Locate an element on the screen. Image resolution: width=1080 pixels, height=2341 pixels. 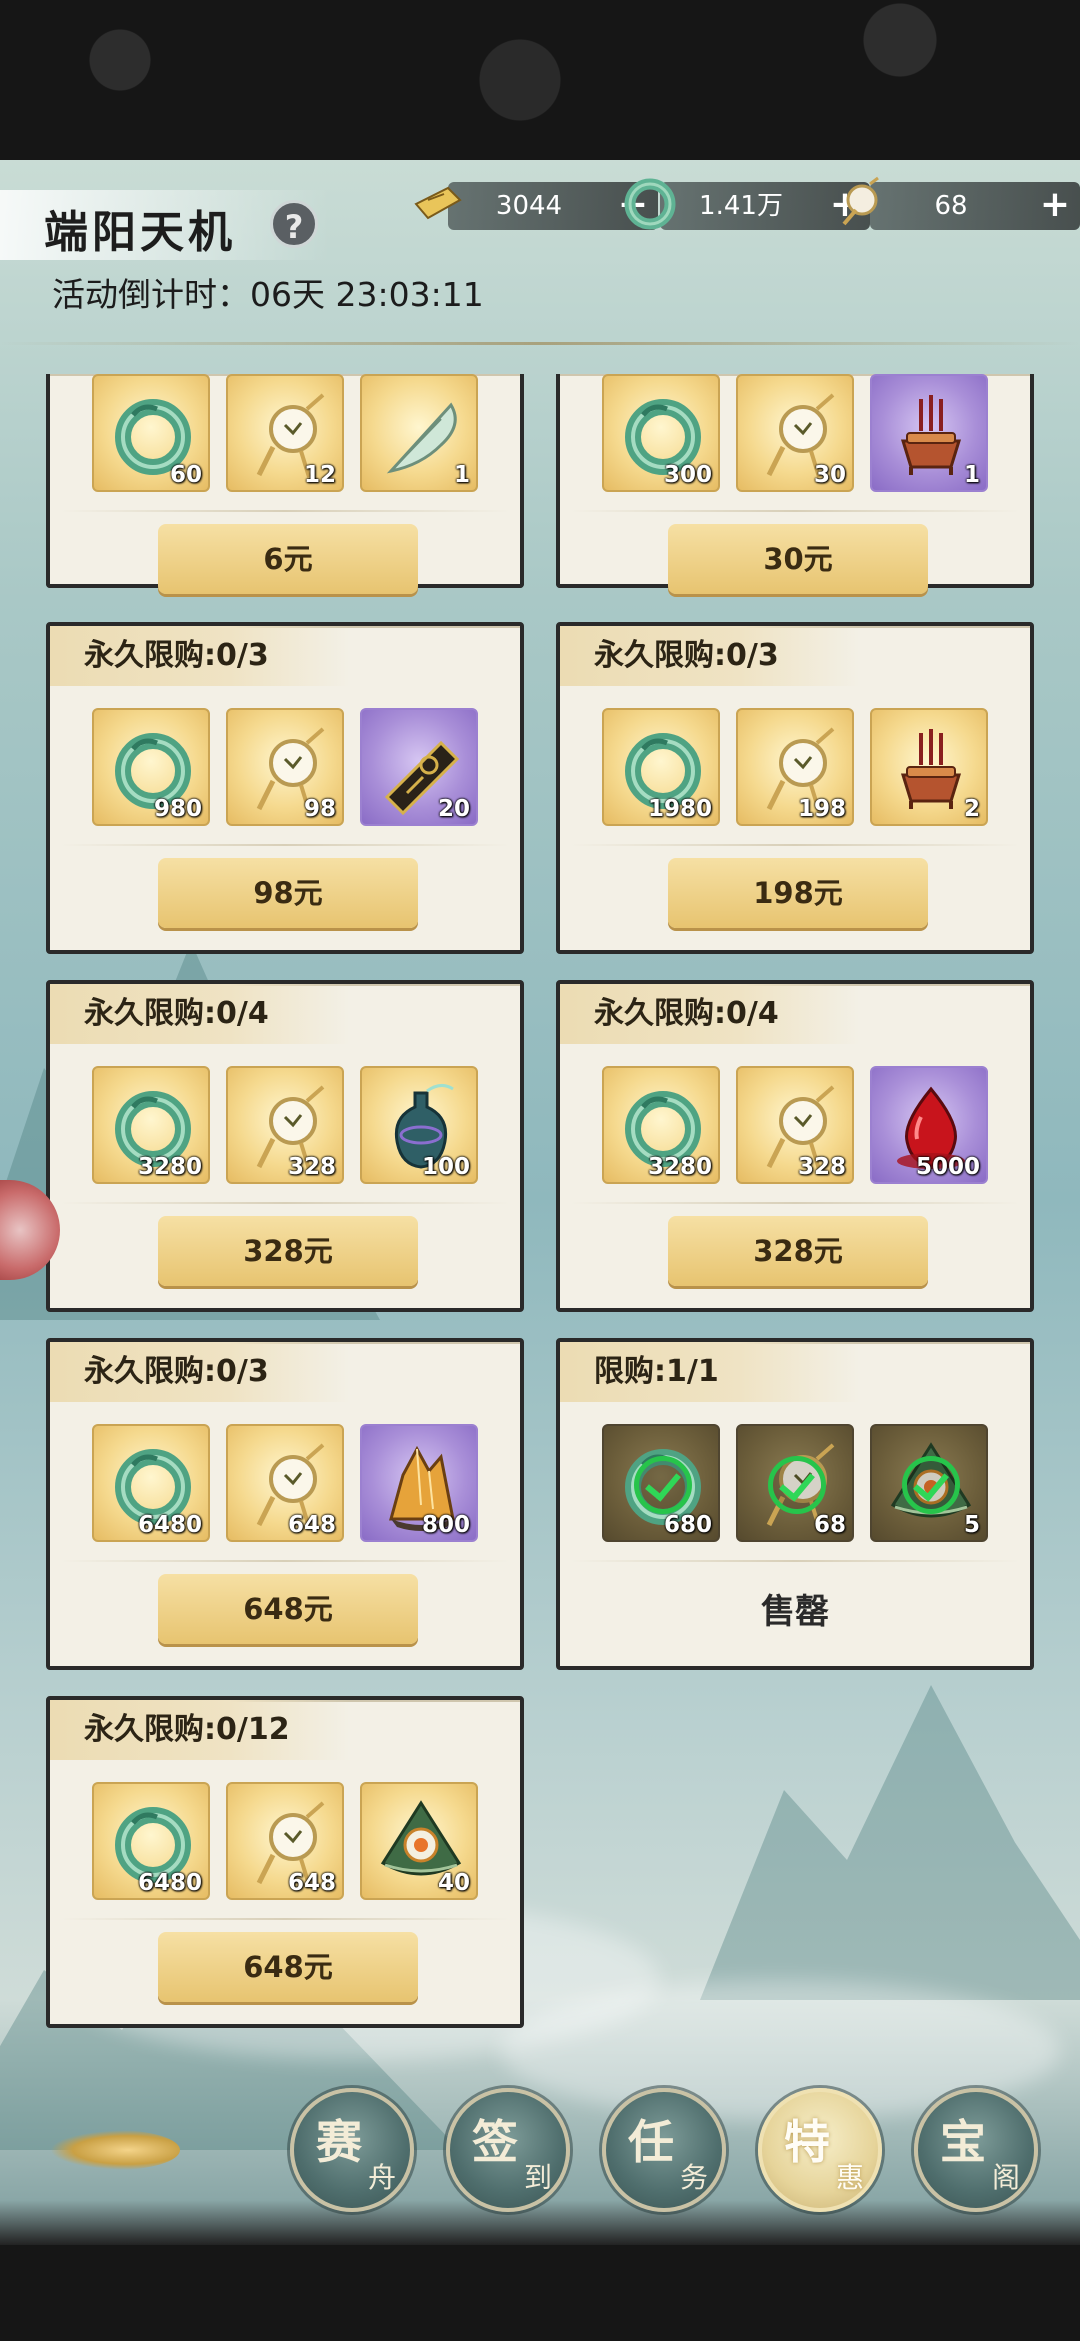
reward-items: 1980 198 2 is located at coordinates (802, 767).